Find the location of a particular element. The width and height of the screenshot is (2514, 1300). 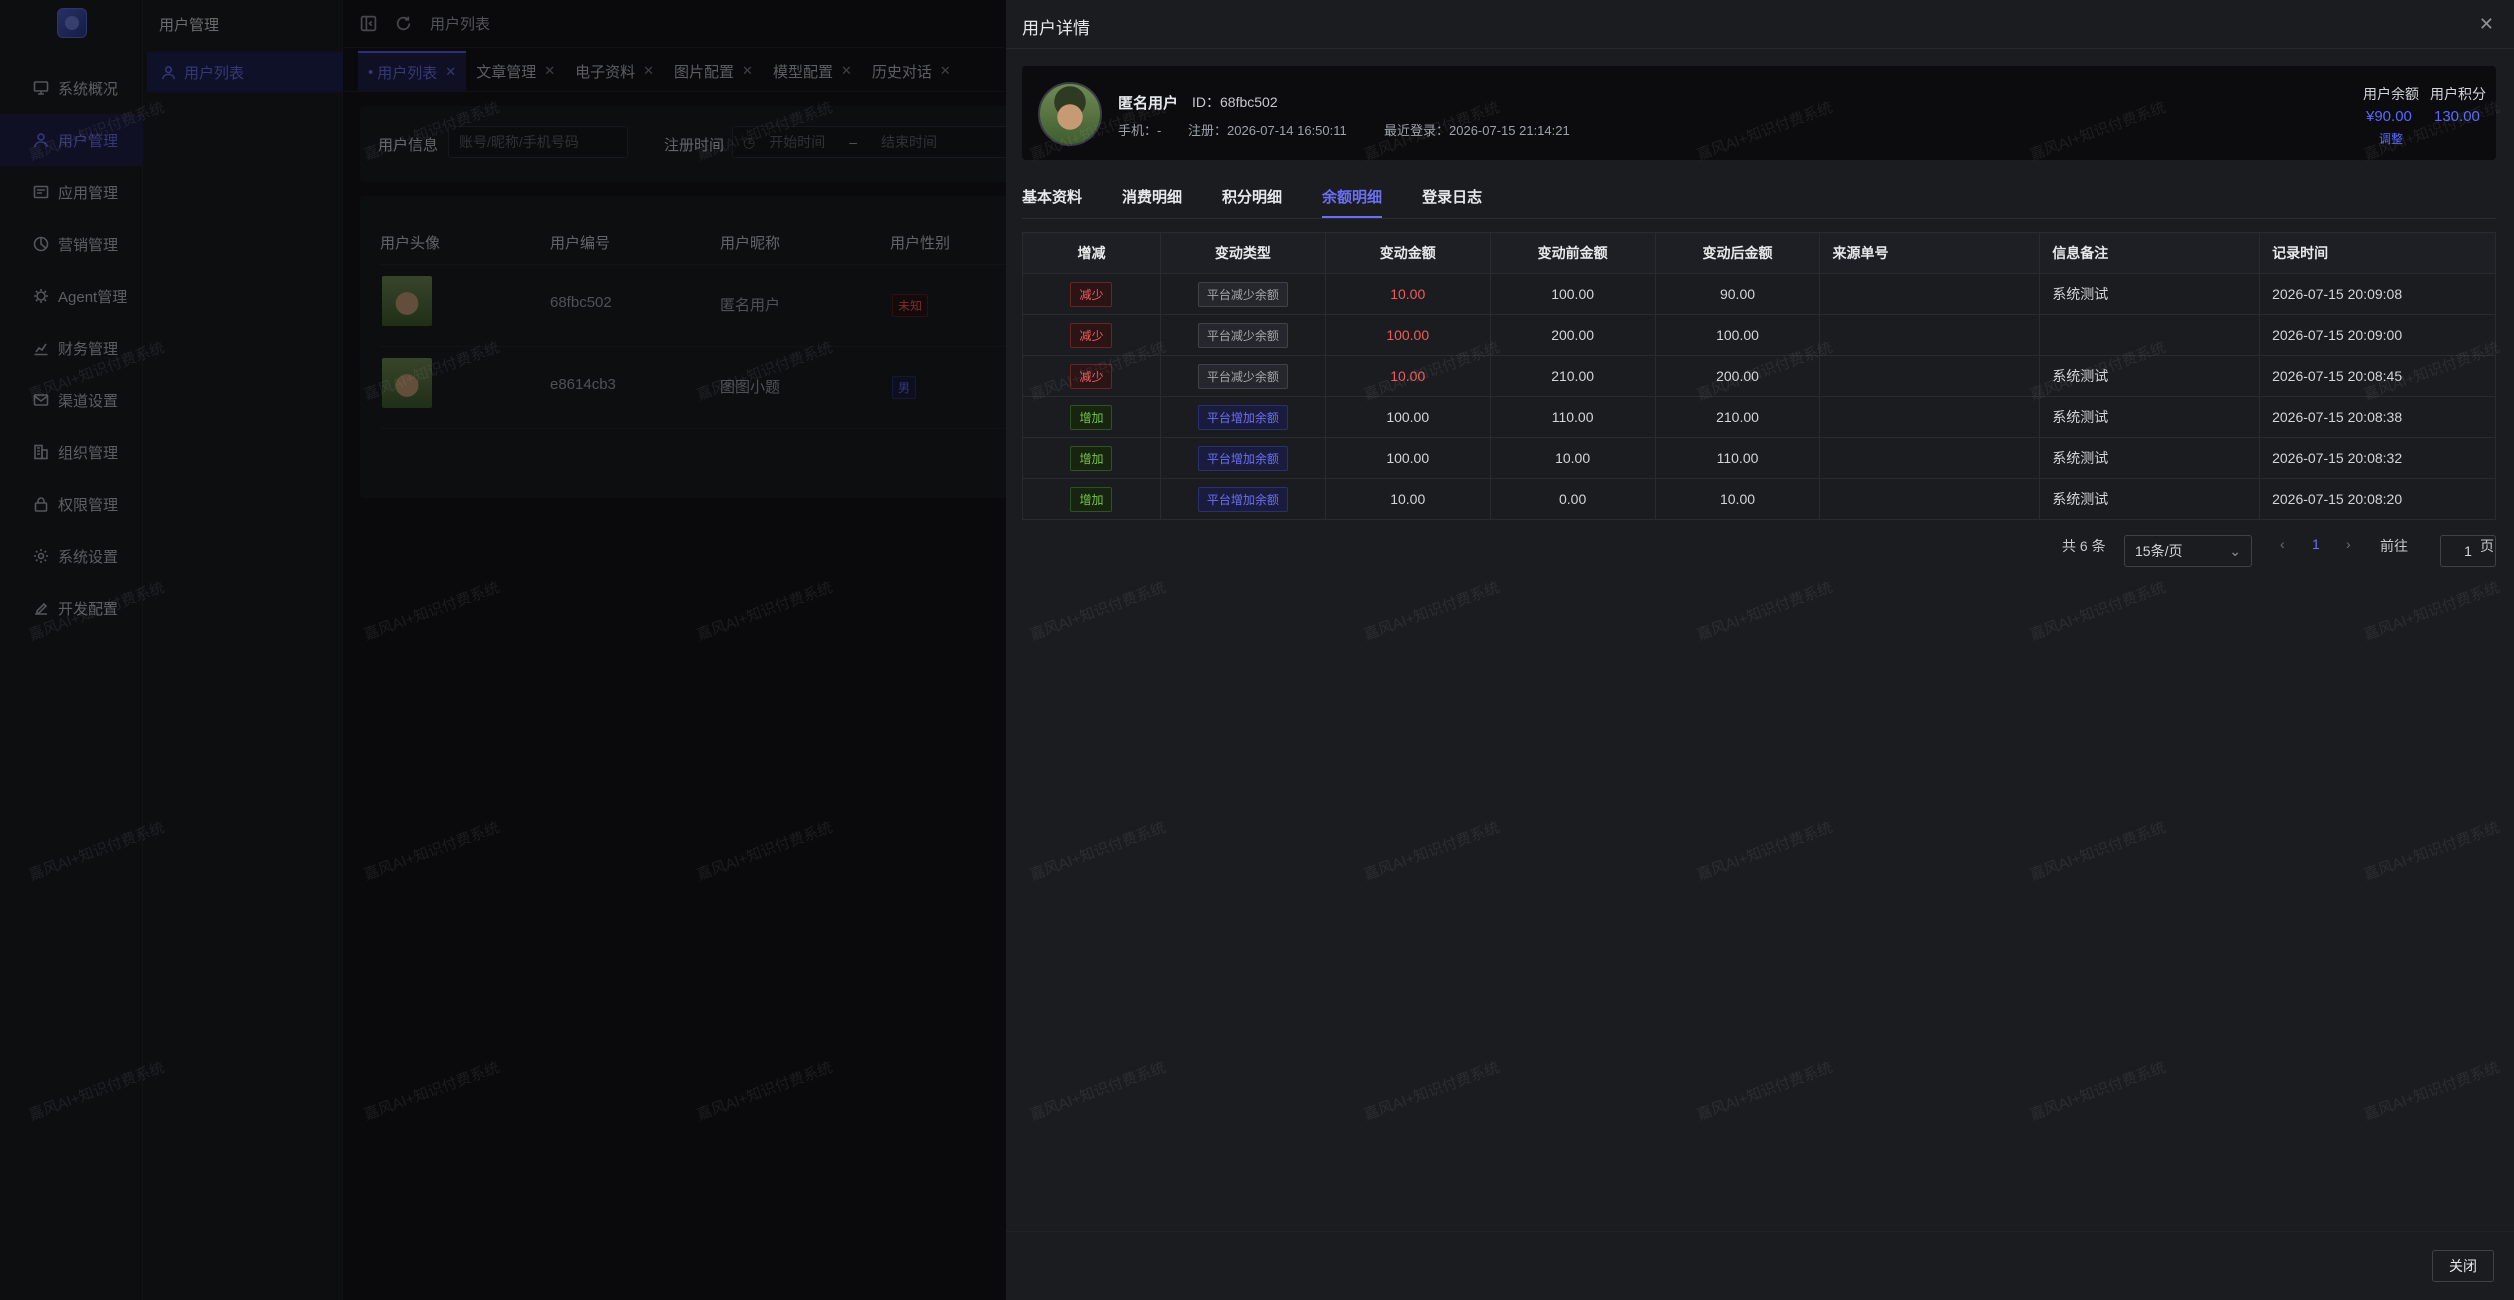

reg-time-range: ◷ 开始时间 – 结束时间 is located at coordinates (882, 142).